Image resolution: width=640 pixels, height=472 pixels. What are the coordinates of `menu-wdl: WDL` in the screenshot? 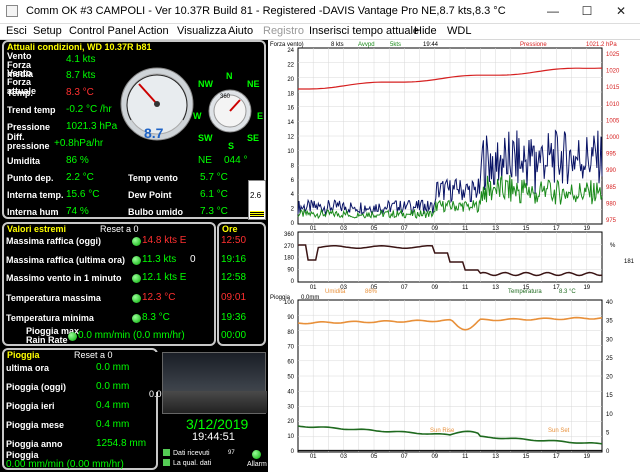 It's located at (459, 31).